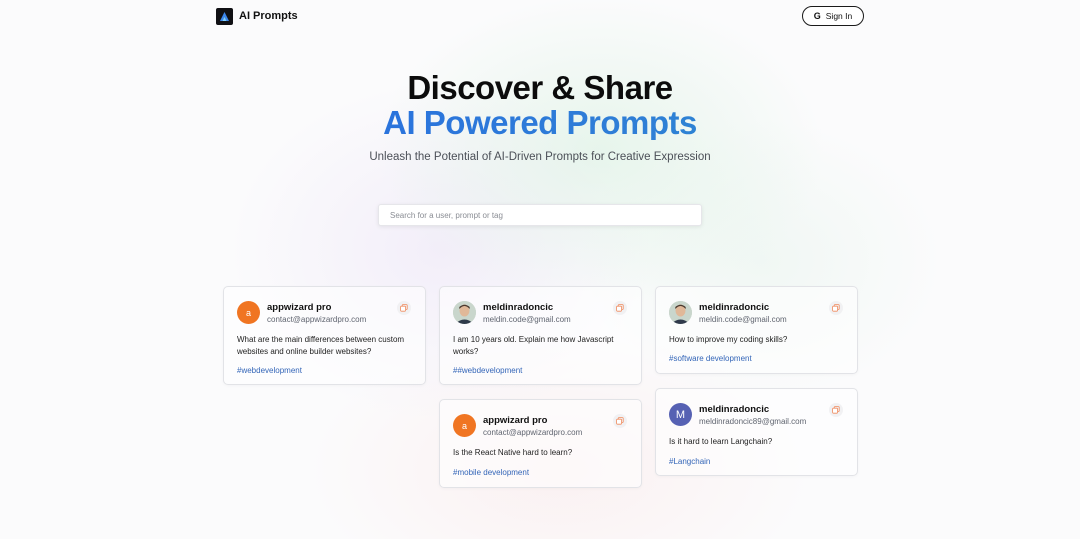 This screenshot has width=1080, height=539. What do you see at coordinates (839, 16) in the screenshot?
I see `sign-in-label: Sign In` at bounding box center [839, 16].